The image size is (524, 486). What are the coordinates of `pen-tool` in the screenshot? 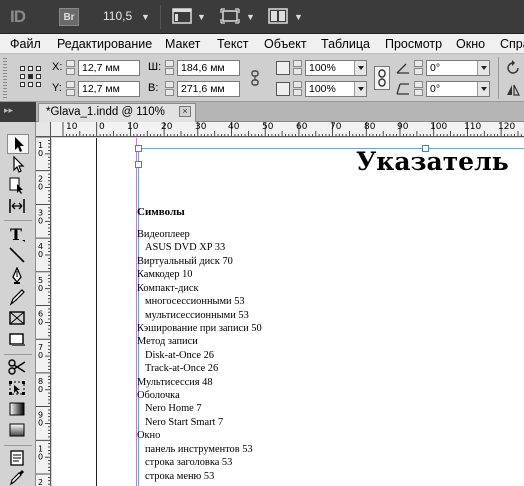 It's located at (18, 276).